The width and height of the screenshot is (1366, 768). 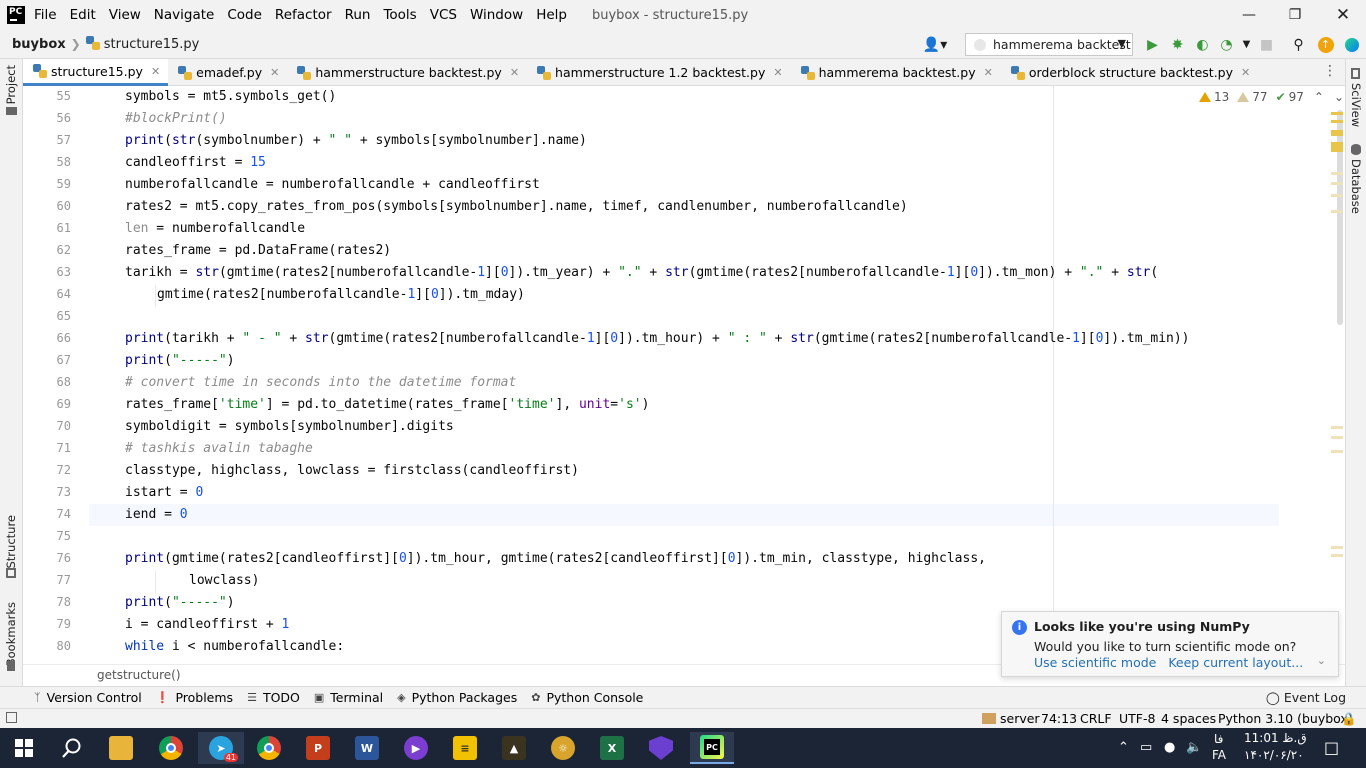 What do you see at coordinates (1049, 44) in the screenshot?
I see `run-configuration-select: hammerema backtest ▼` at bounding box center [1049, 44].